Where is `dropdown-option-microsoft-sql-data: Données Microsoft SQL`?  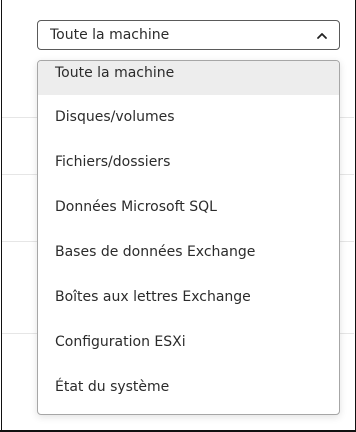
dropdown-option-microsoft-sql-data: Données Microsoft SQL is located at coordinates (188, 207).